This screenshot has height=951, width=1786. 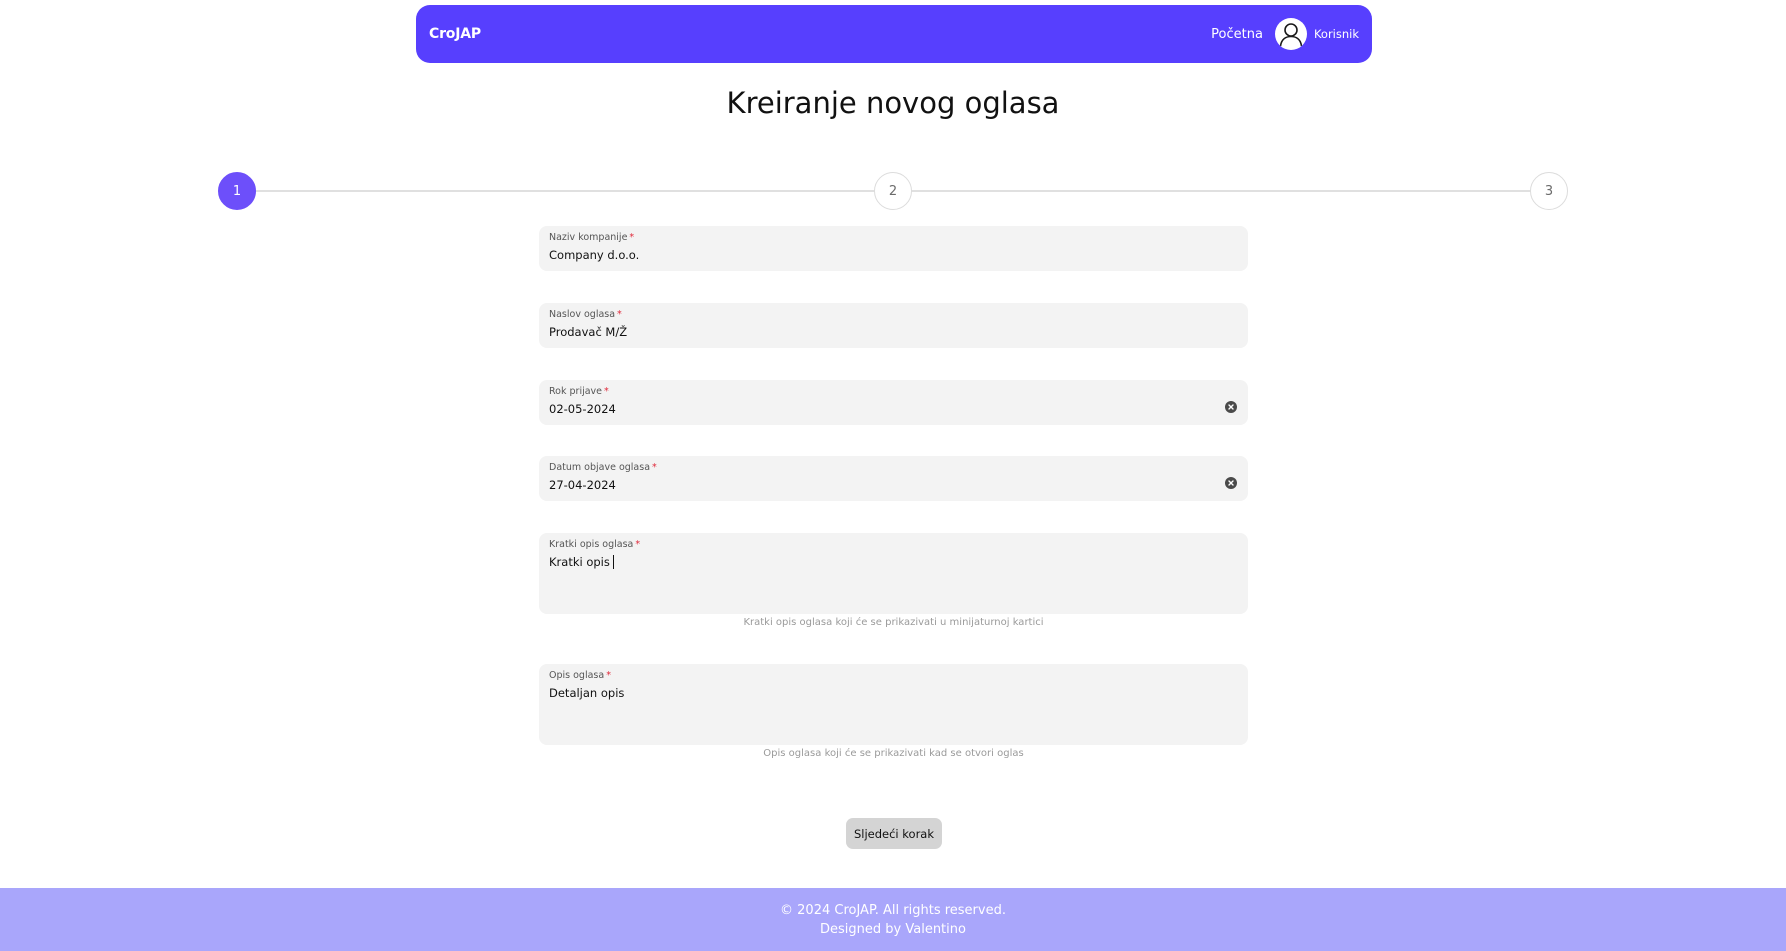 What do you see at coordinates (893, 325) in the screenshot?
I see `ad-title-field: Naslov oglasa * Prodavač M/Ž` at bounding box center [893, 325].